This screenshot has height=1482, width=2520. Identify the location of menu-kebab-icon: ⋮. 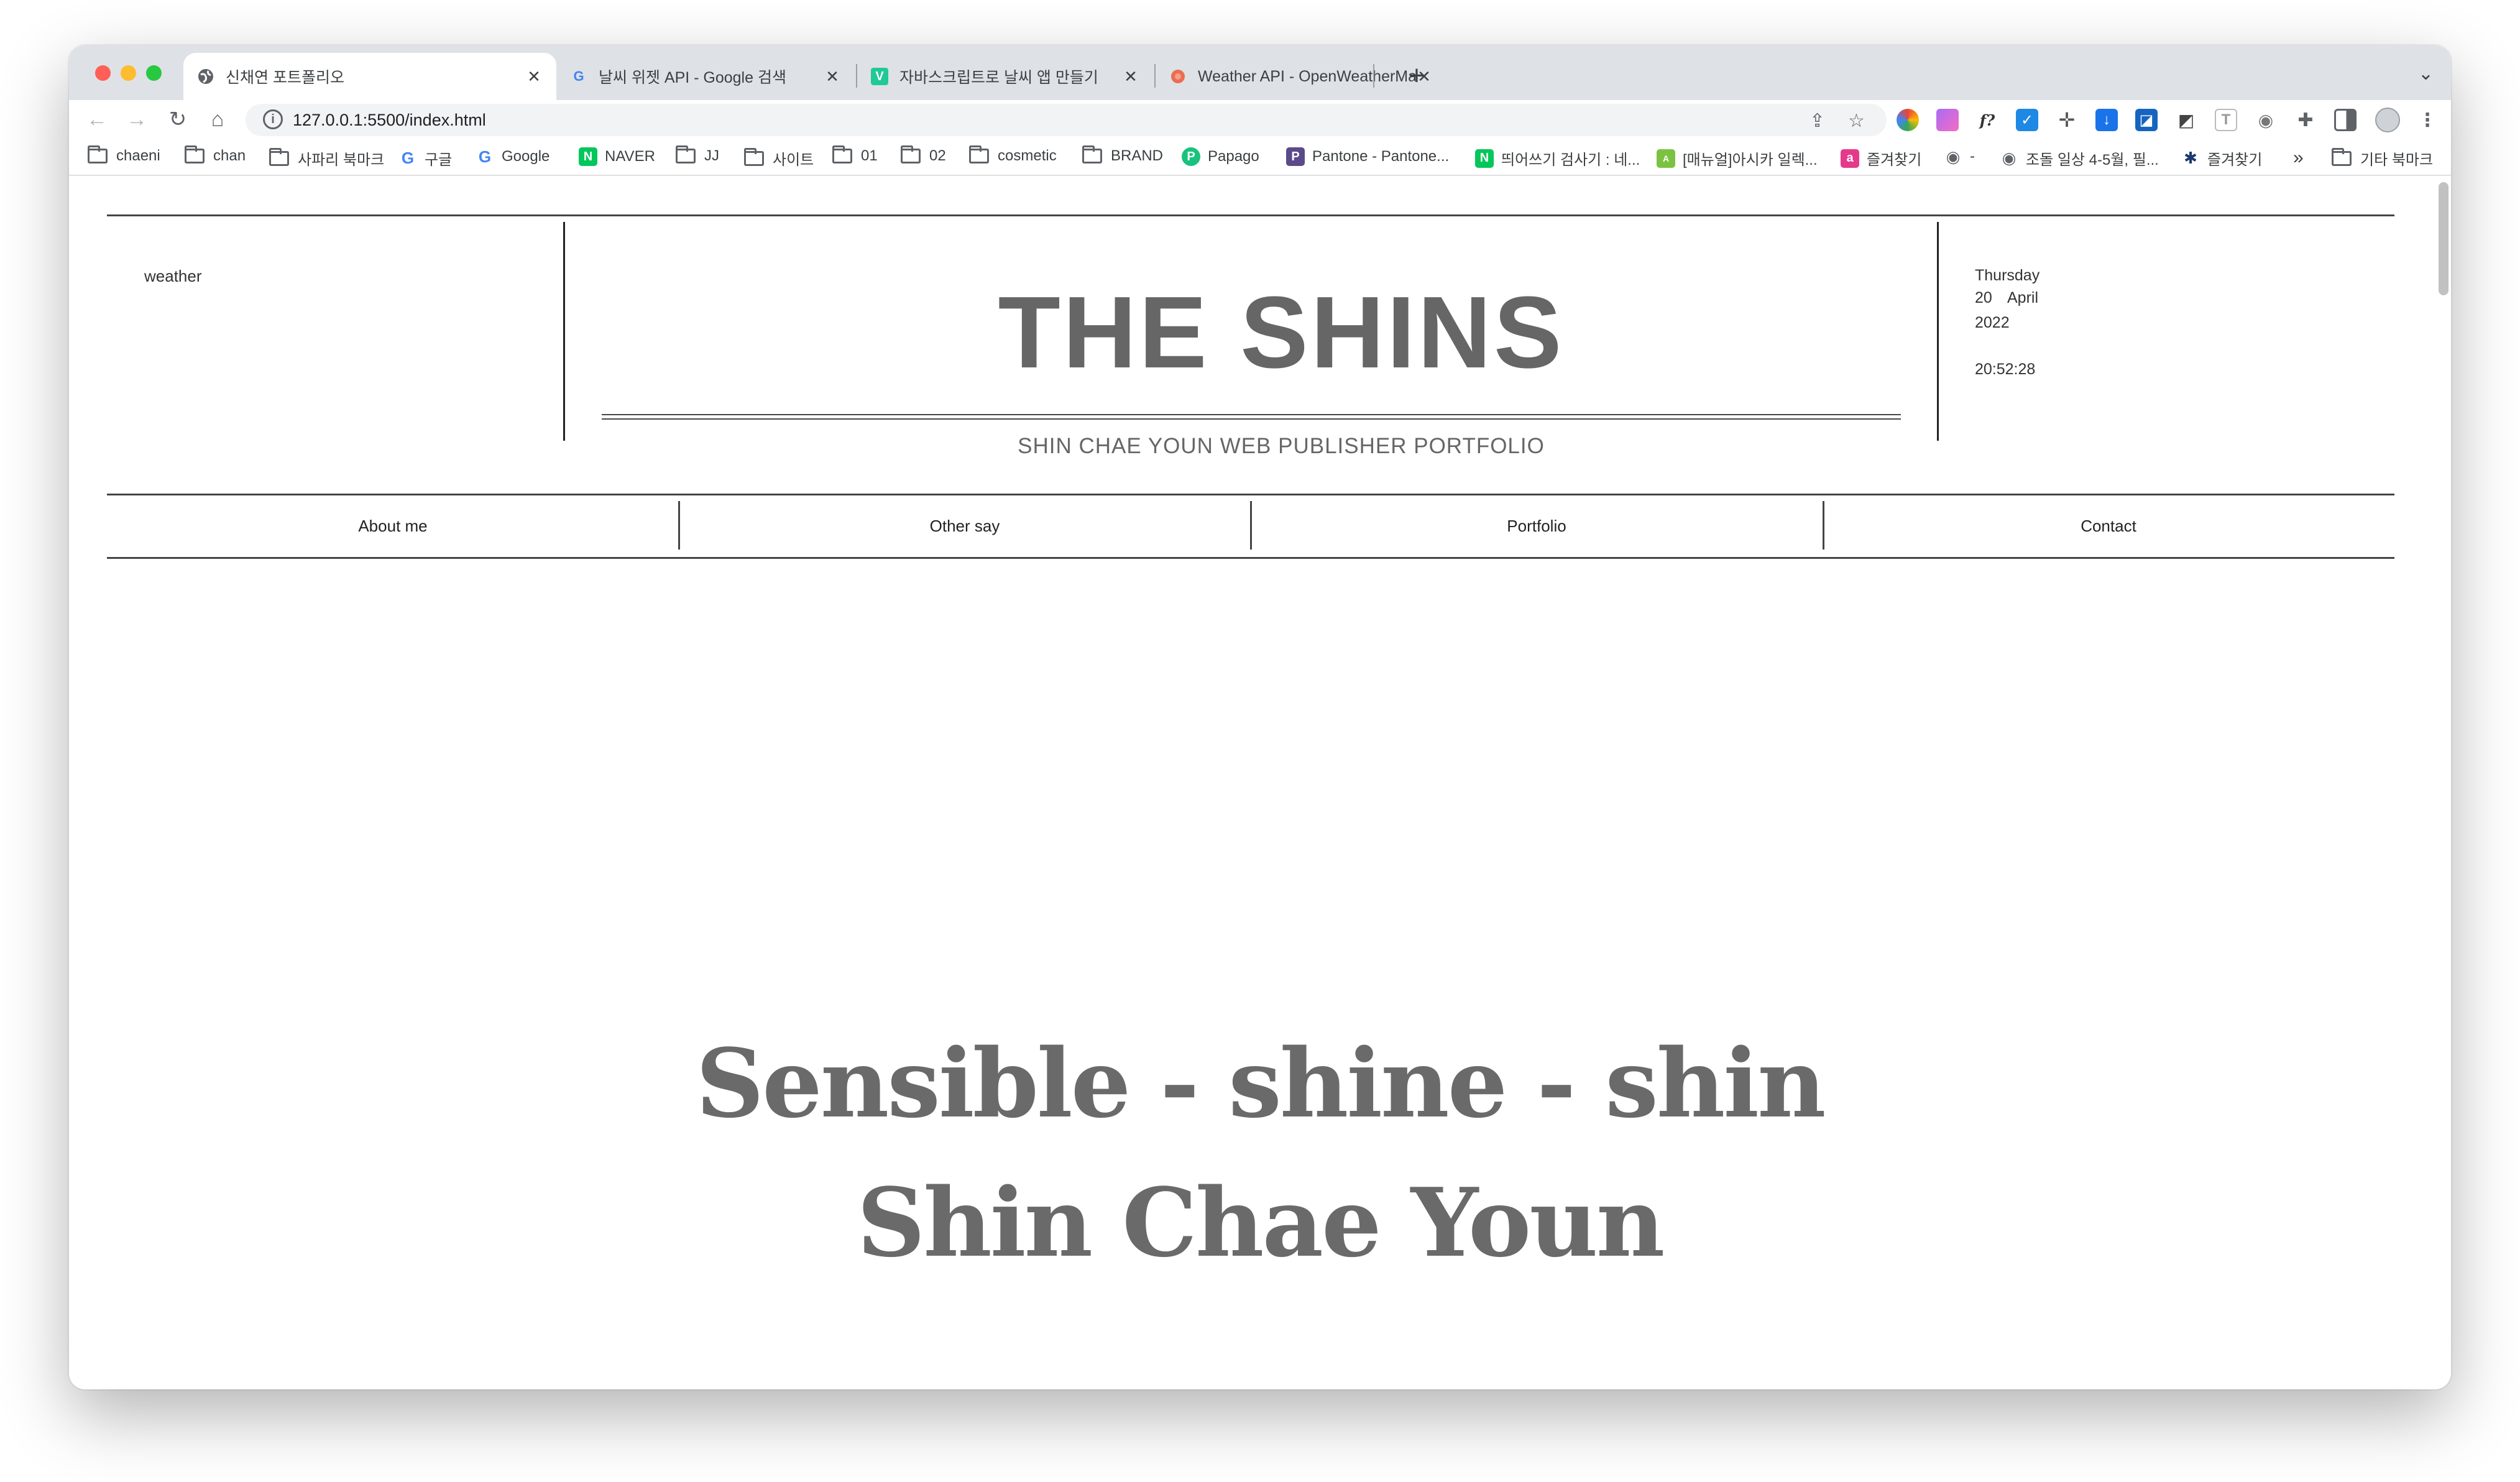
(2427, 120).